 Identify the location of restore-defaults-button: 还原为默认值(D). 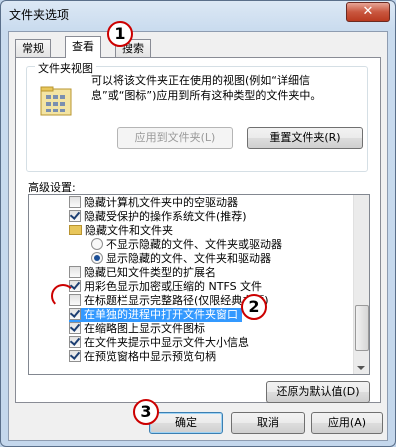
(318, 392).